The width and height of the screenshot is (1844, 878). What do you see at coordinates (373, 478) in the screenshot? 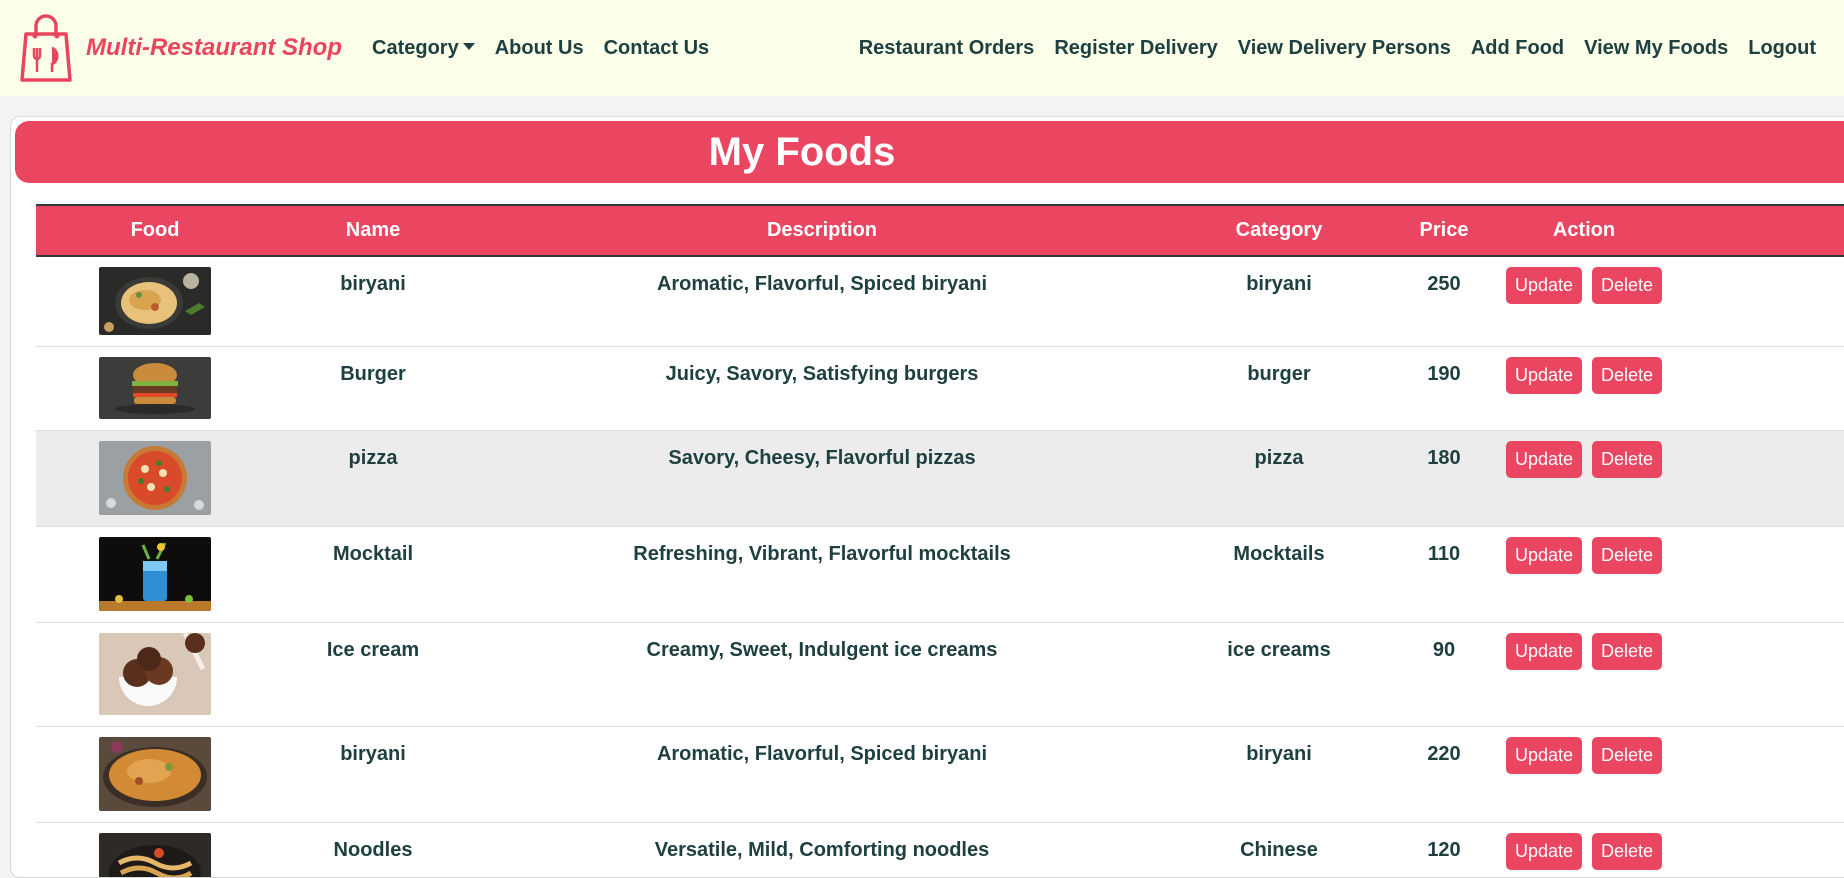
I see `food-name-cell: pizza` at bounding box center [373, 478].